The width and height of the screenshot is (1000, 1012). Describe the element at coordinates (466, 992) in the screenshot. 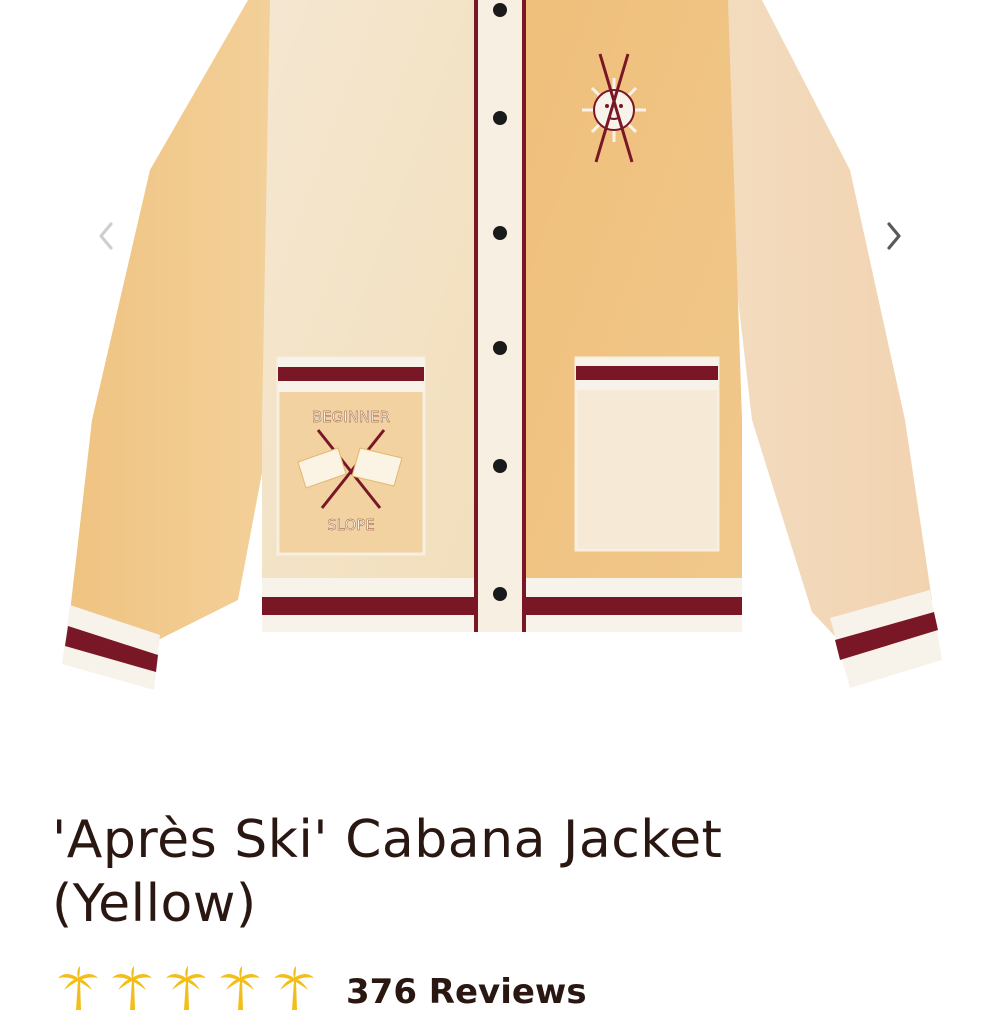

I see `reviews-link: 376 Reviews` at that location.